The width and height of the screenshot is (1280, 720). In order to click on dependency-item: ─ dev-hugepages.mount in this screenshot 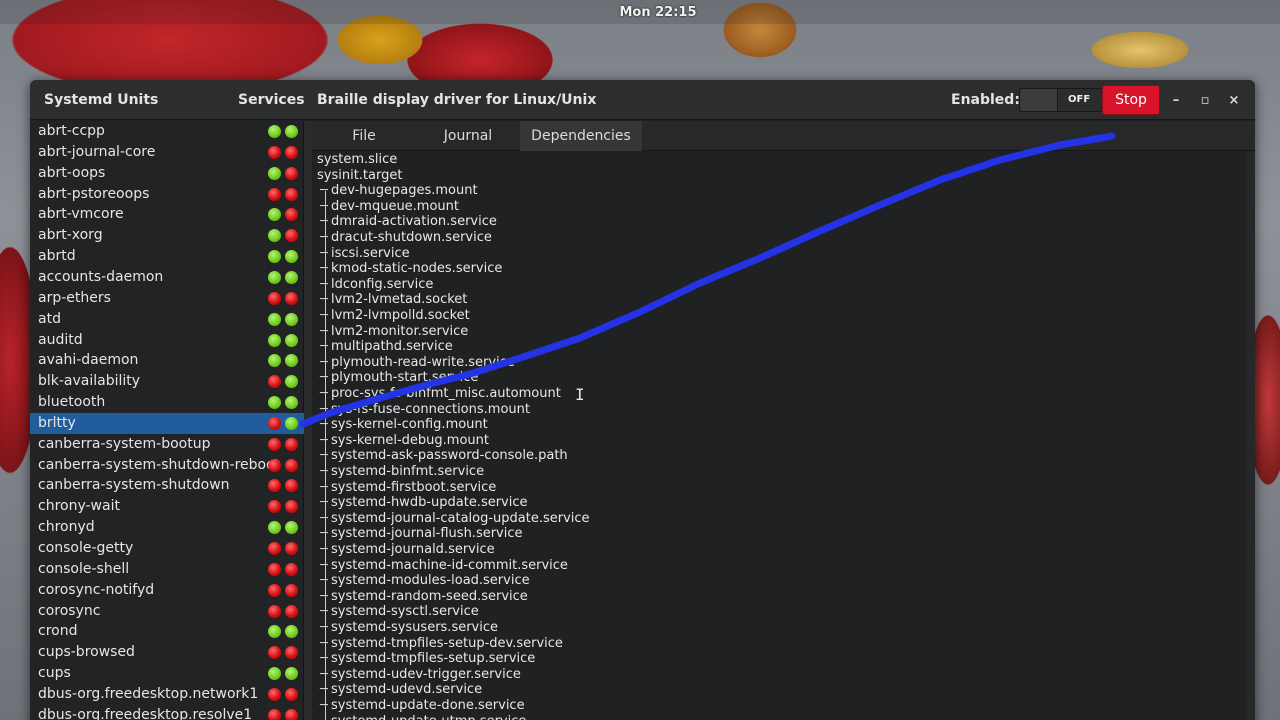, I will do `click(397, 191)`.